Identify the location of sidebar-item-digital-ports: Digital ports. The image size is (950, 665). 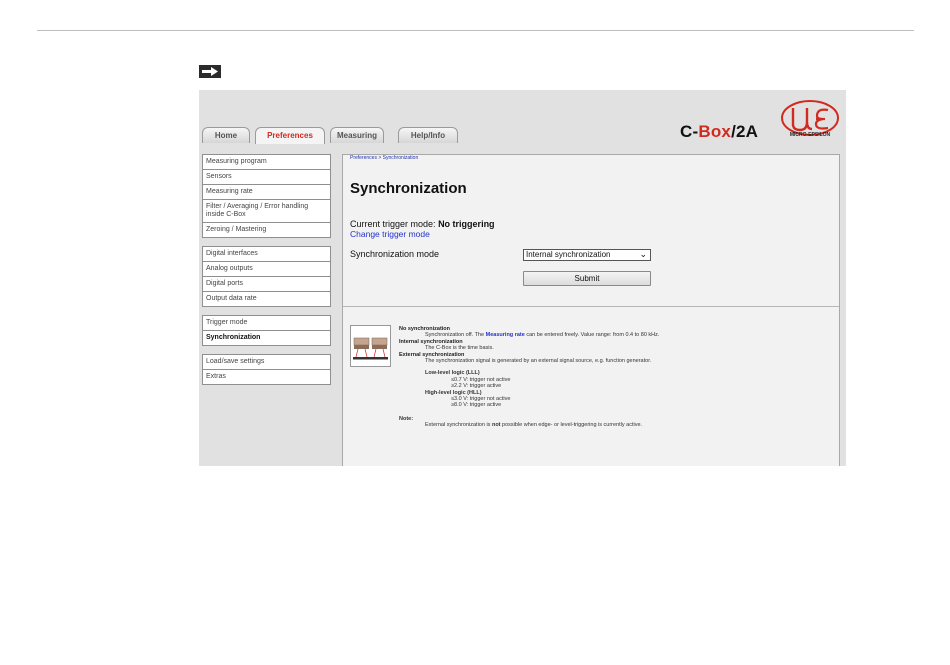
(266, 284).